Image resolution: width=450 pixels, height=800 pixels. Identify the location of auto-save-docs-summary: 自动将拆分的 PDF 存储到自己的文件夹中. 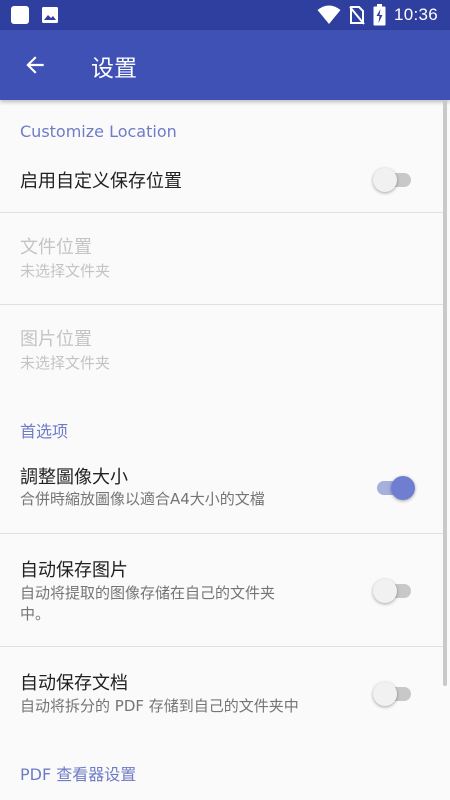
(159, 706).